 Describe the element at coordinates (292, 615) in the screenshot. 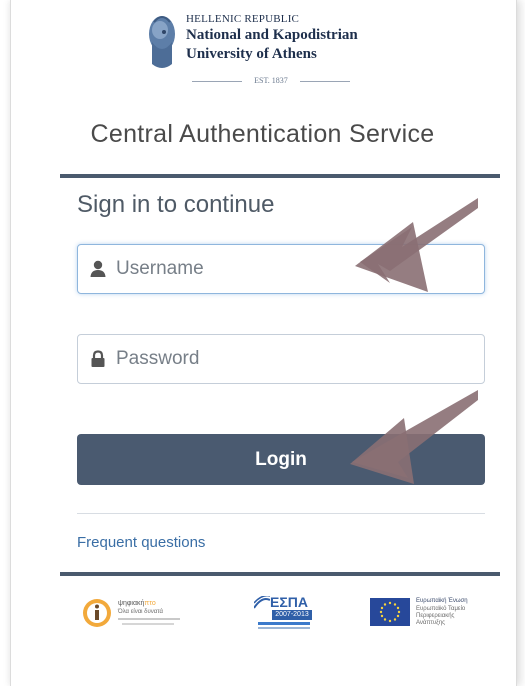

I see `espa-years: 2007-2013` at that location.